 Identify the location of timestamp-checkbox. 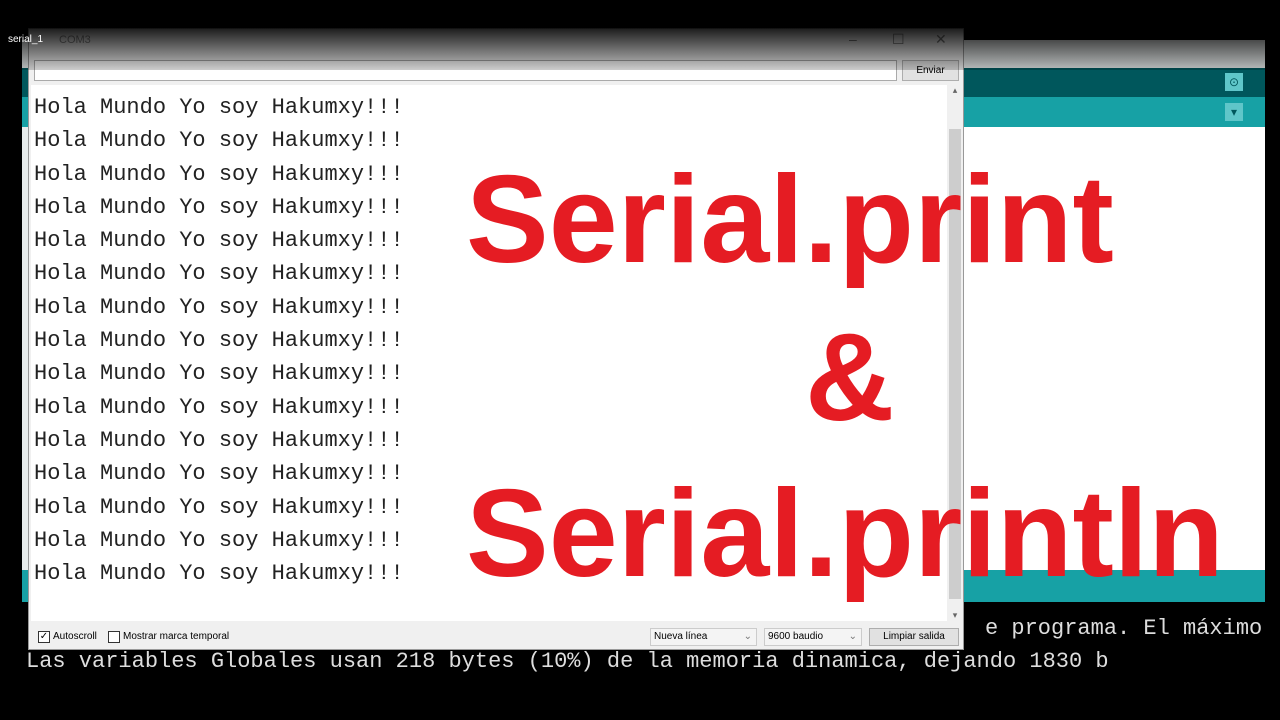
(114, 637).